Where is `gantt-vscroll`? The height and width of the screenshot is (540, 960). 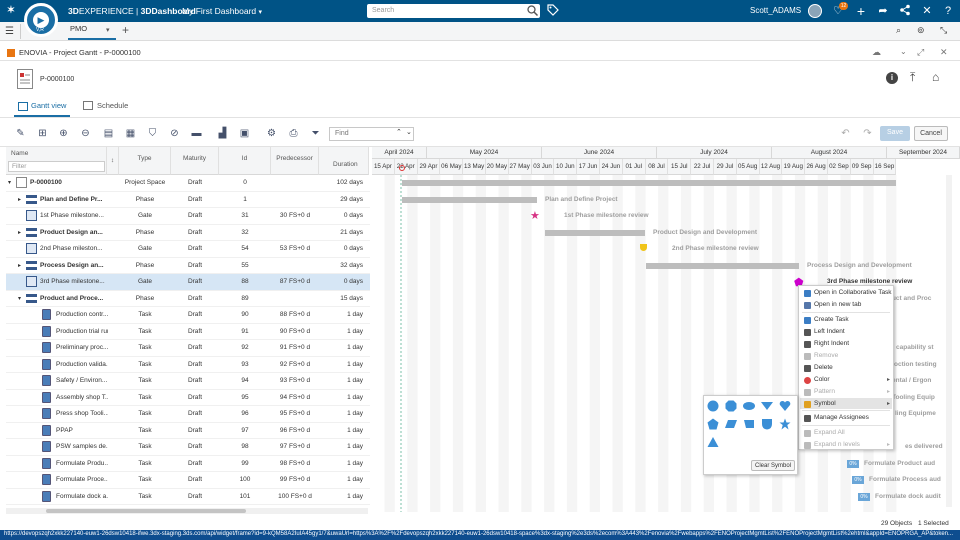
gantt-vscroll is located at coordinates (949, 341).